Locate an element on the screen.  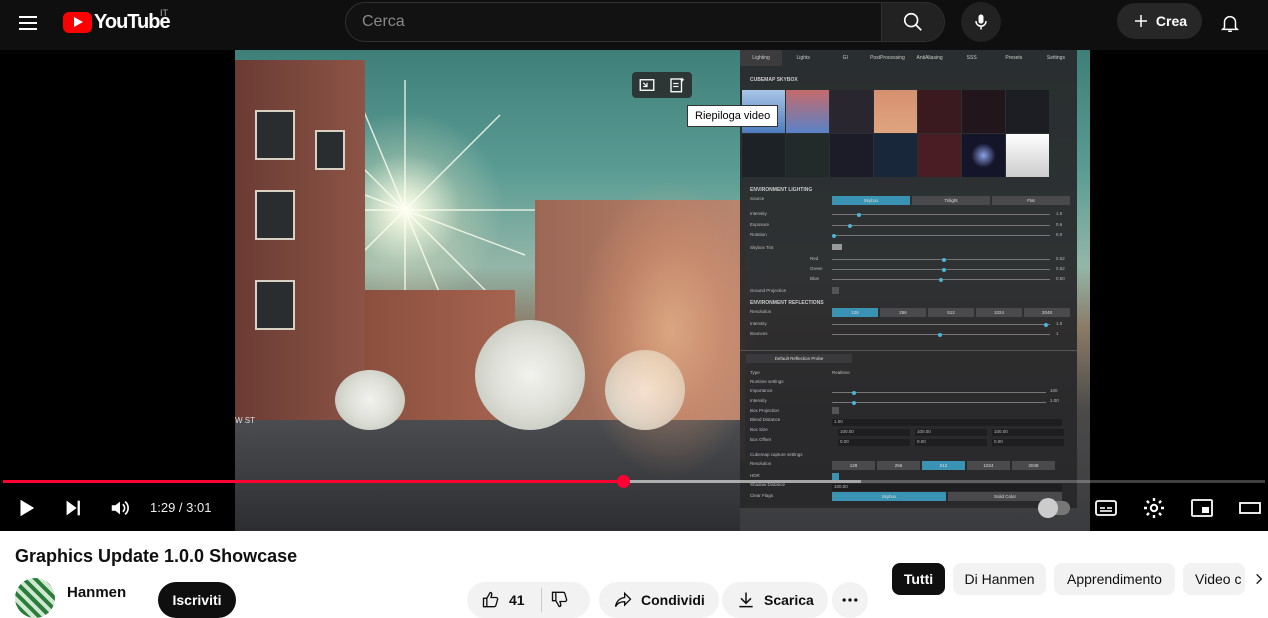
pause-icon is located at coordinates (1048, 508).